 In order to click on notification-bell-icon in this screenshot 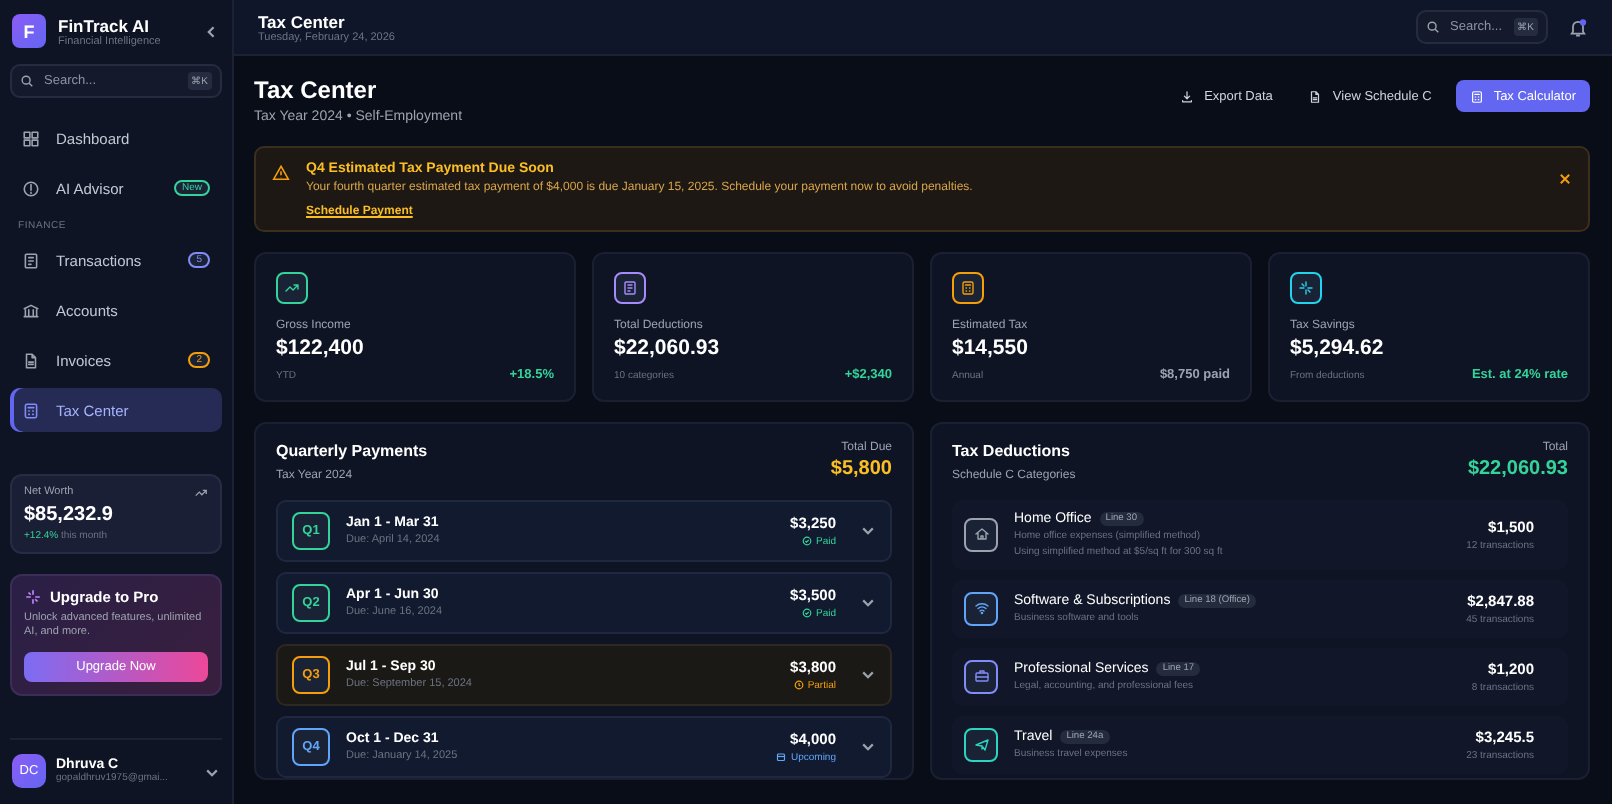, I will do `click(1578, 27)`.